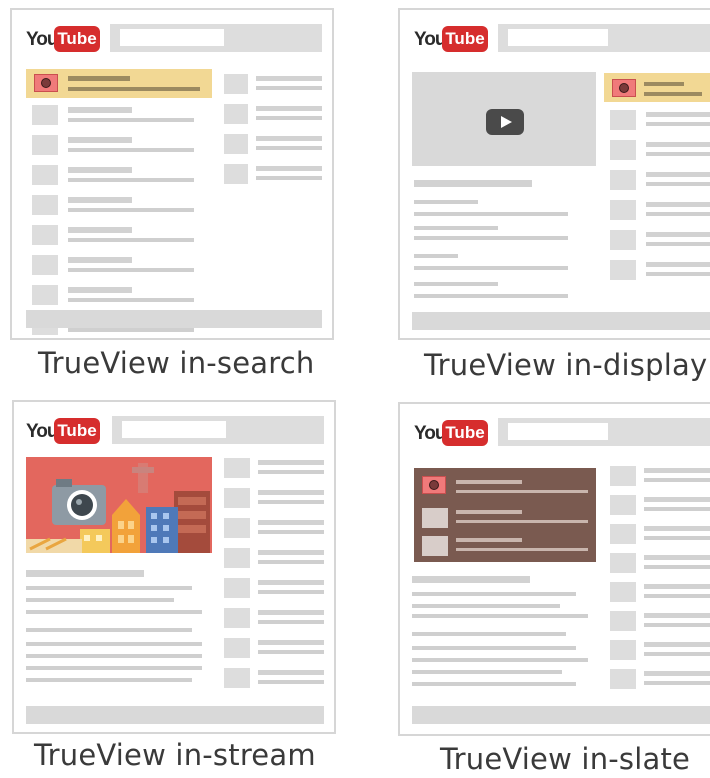 The image size is (710, 778). Describe the element at coordinates (435, 546) in the screenshot. I see `slate-thumb` at that location.